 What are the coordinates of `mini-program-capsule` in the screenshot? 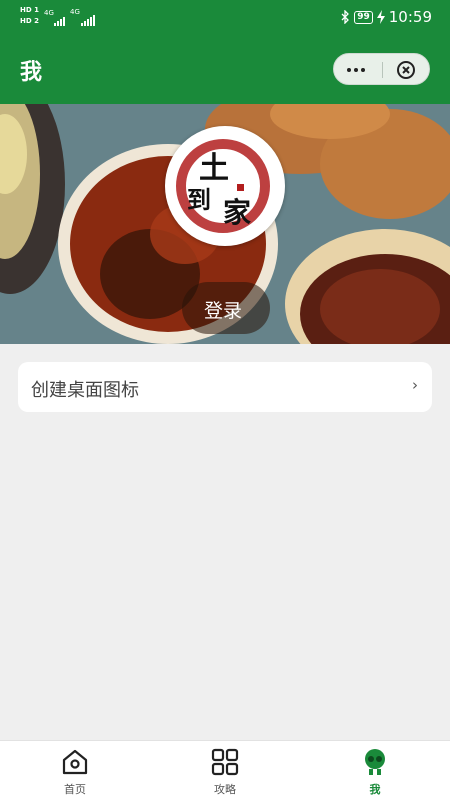 It's located at (381, 69).